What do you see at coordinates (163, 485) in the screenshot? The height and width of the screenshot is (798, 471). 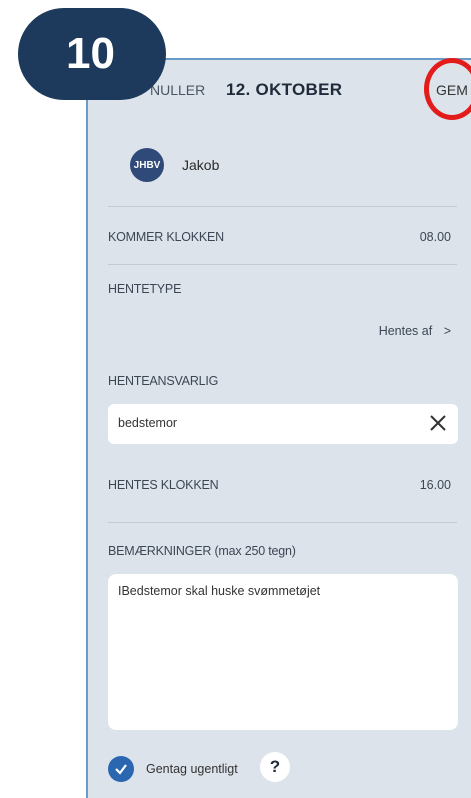 I see `pickup-time-label: HENTES KLOKKEN` at bounding box center [163, 485].